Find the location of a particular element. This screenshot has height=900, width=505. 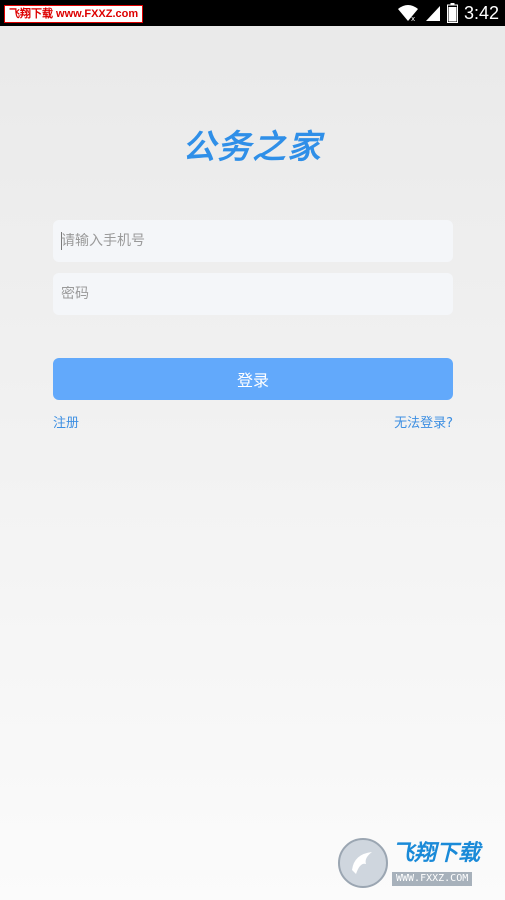

app-title: 公务之家 is located at coordinates (252, 146).